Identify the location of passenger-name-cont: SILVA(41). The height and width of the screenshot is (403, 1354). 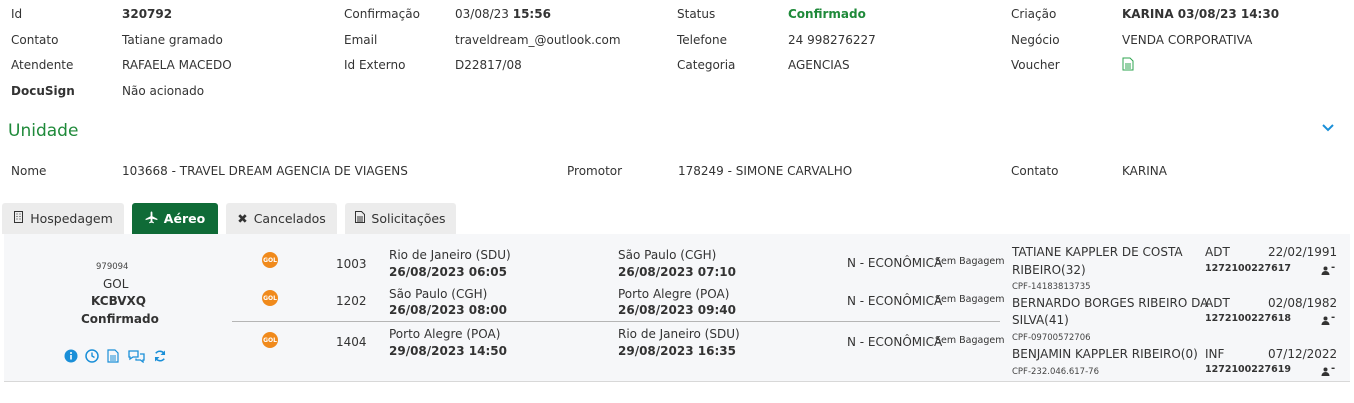
(1040, 320).